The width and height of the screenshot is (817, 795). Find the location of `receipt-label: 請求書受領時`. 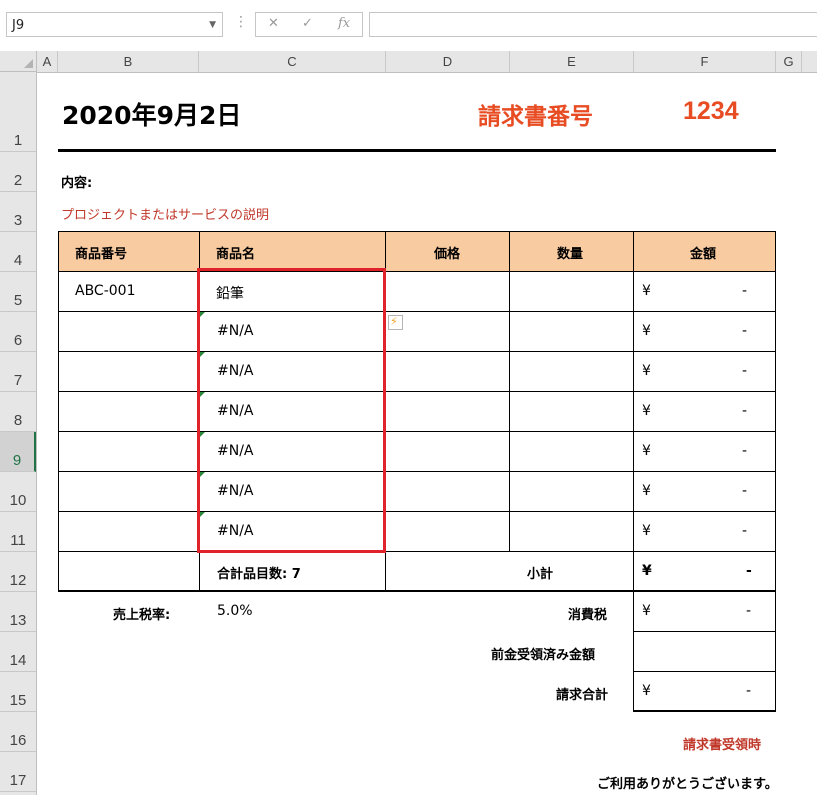

receipt-label: 請求書受領時 is located at coordinates (722, 743).